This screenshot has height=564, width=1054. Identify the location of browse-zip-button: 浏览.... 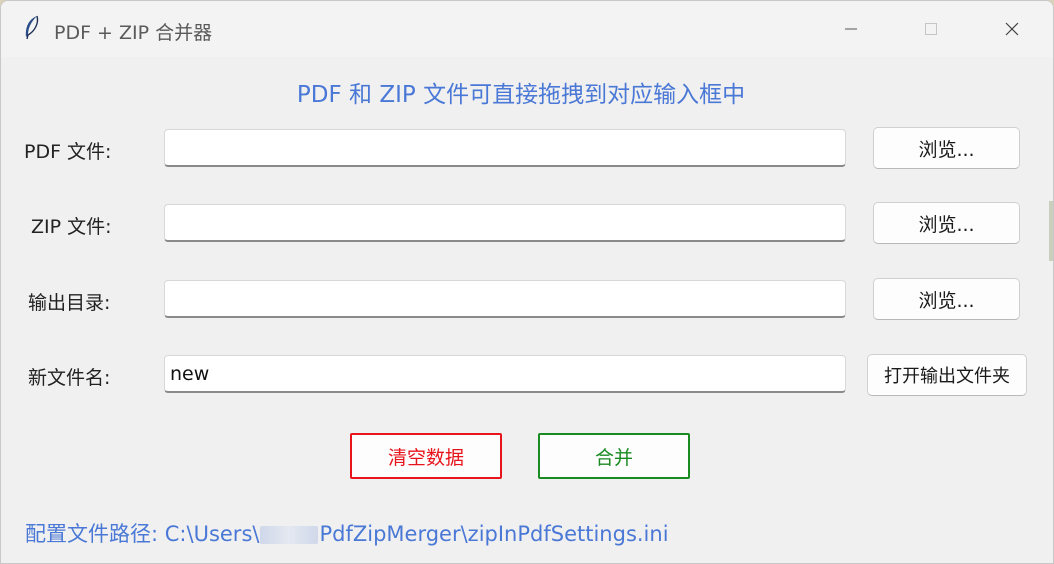
(946, 223).